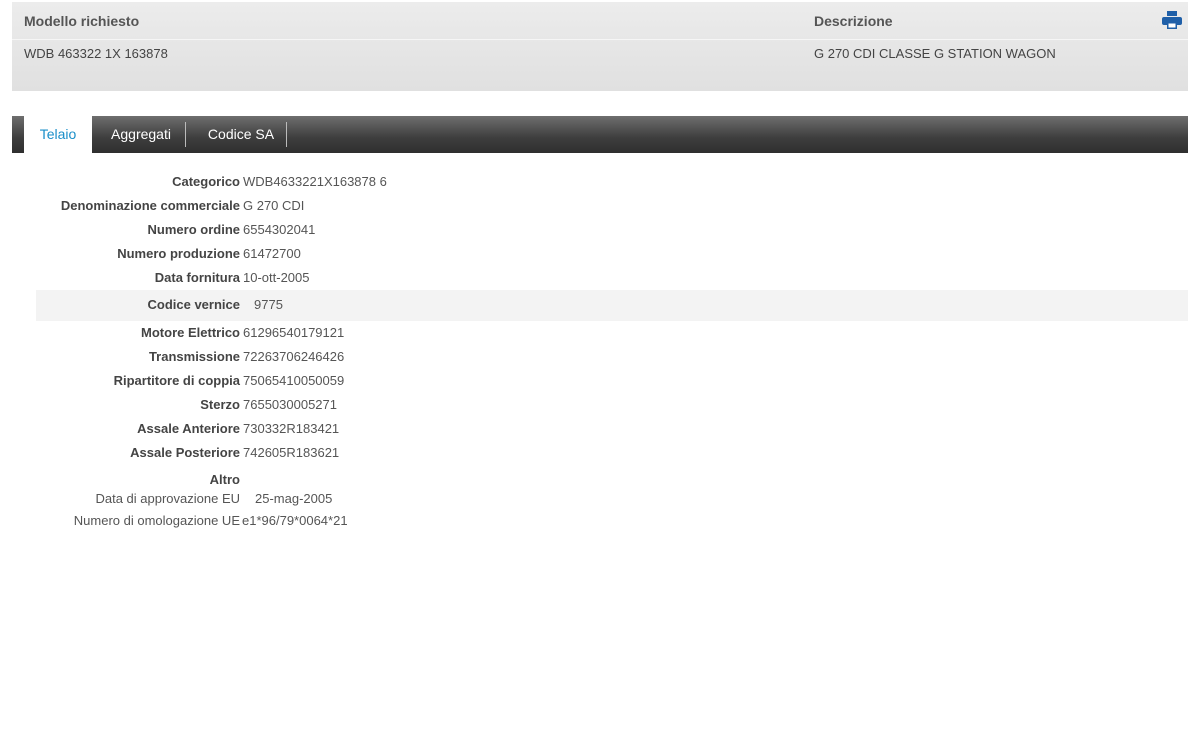  What do you see at coordinates (294, 356) in the screenshot?
I see `detail-value: 72263706246426` at bounding box center [294, 356].